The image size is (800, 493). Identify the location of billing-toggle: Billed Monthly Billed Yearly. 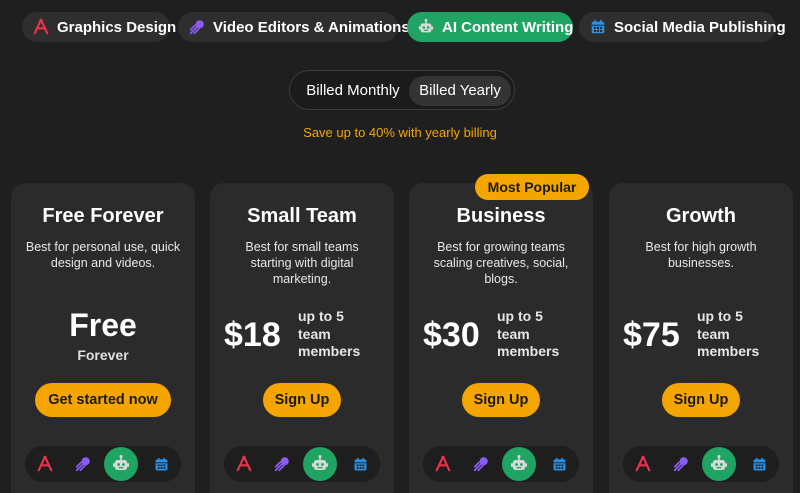
(402, 90).